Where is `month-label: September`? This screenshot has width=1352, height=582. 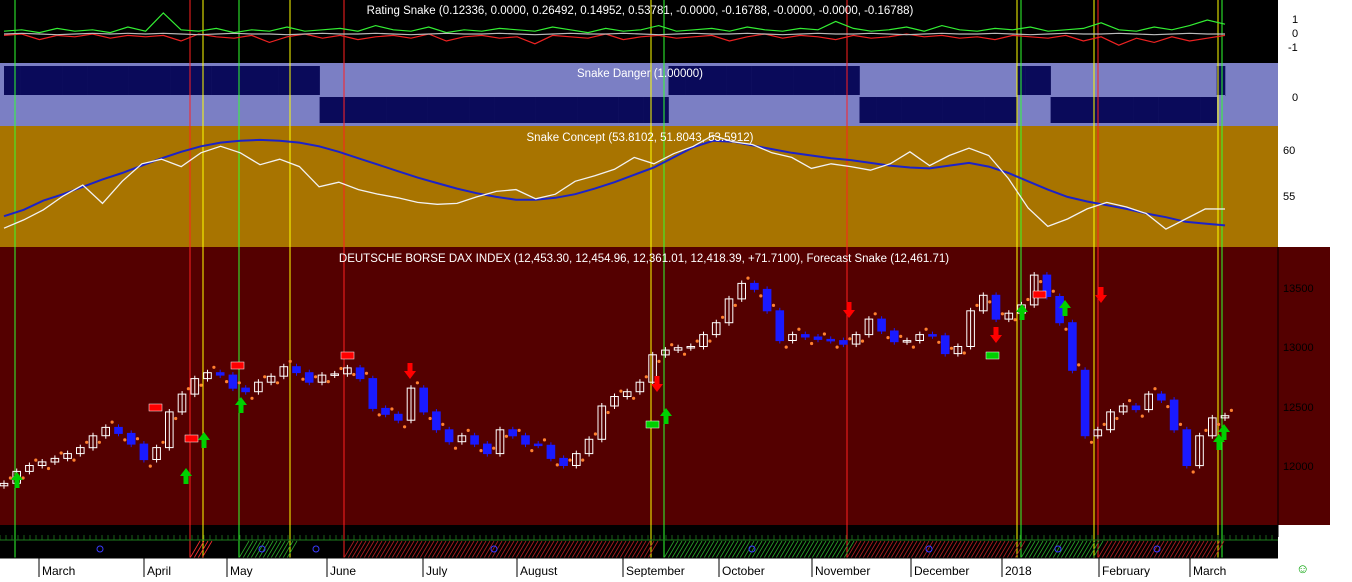
month-label: September is located at coordinates (655, 570).